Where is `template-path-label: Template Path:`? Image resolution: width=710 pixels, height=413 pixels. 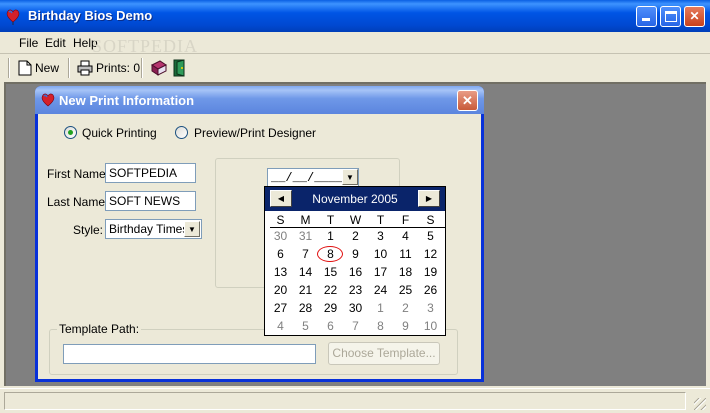 template-path-label: Template Path: is located at coordinates (99, 329).